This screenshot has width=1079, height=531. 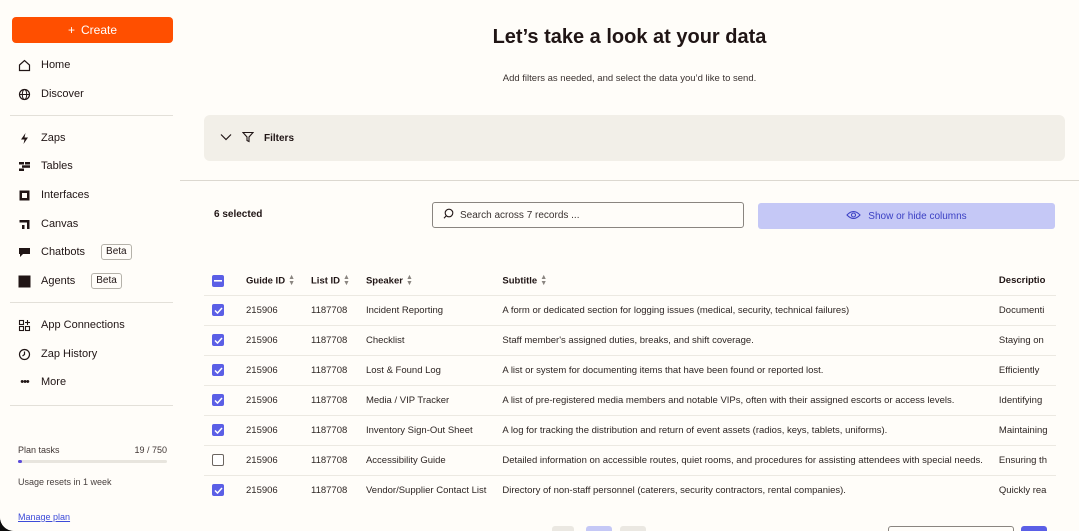 I want to click on sidebar-item-zaps: Zaps, so click(x=41, y=138).